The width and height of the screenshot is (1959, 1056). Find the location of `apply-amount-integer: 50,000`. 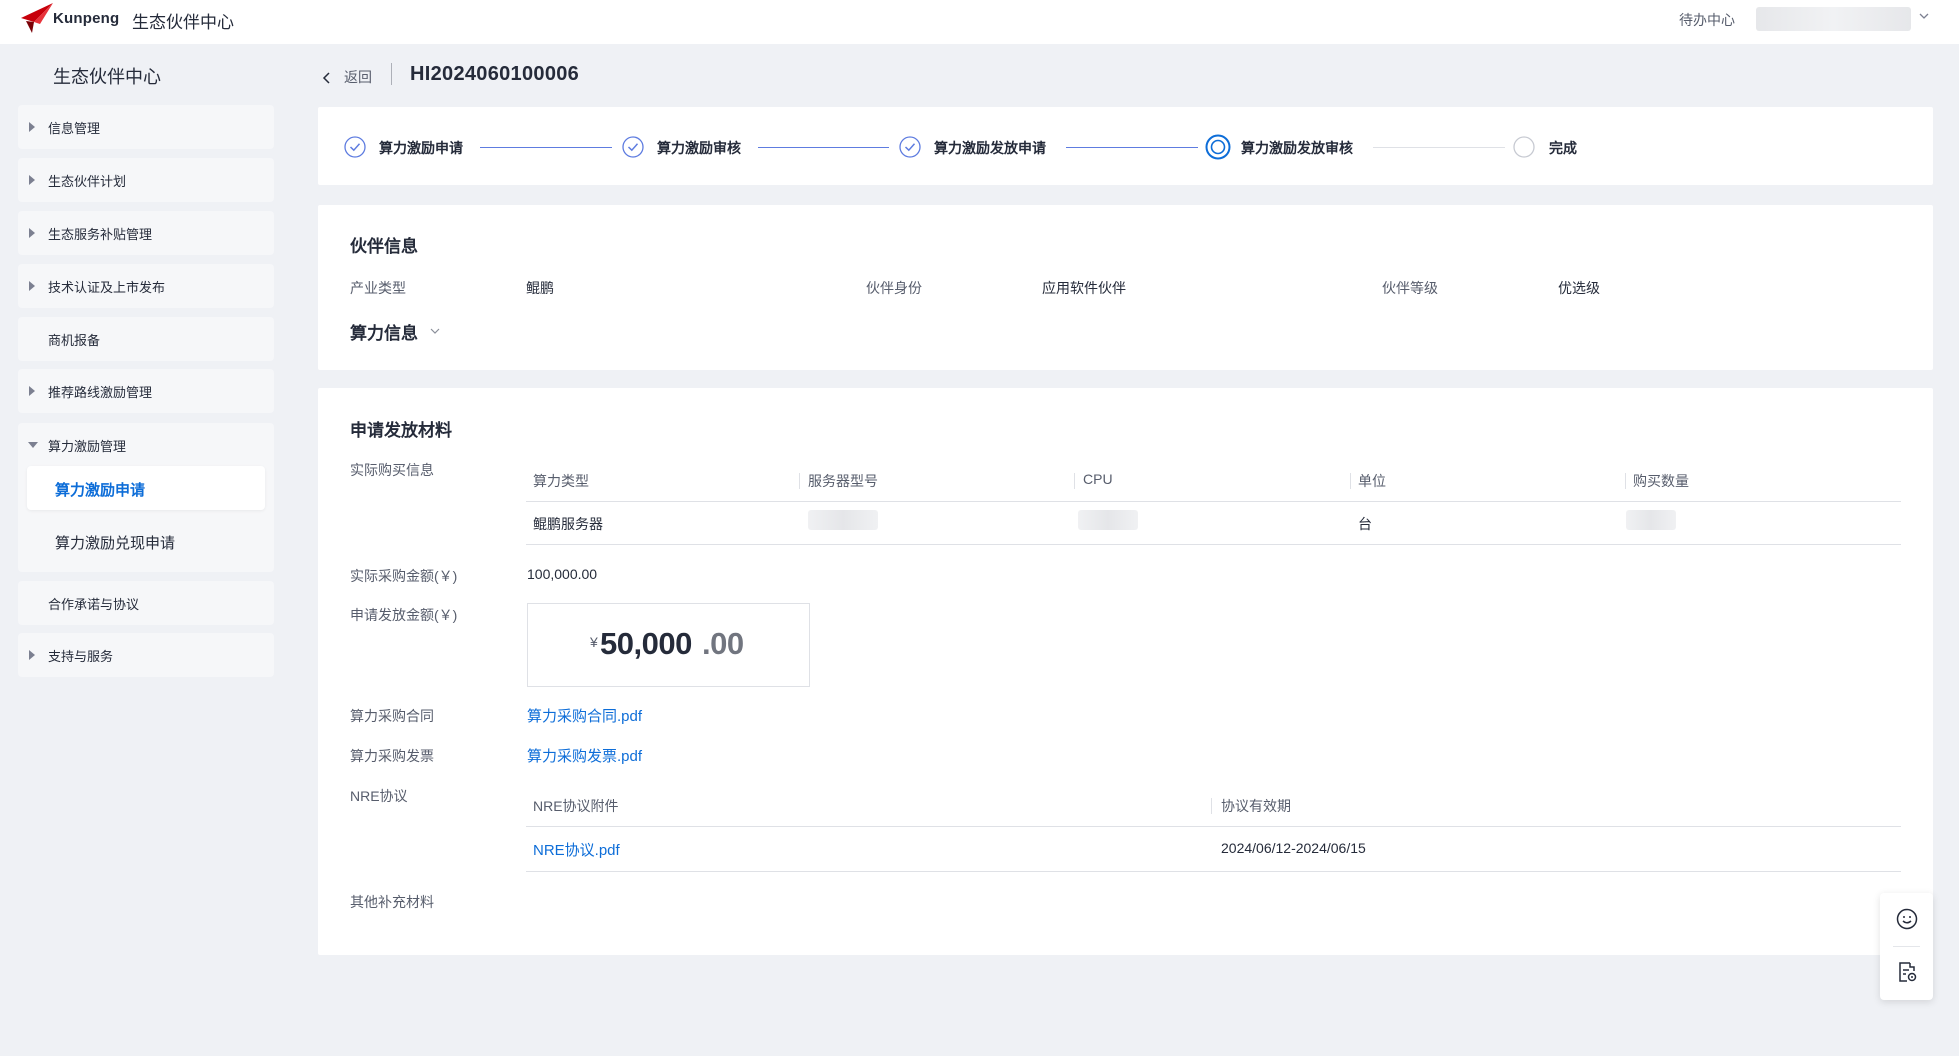

apply-amount-integer: 50,000 is located at coordinates (646, 643).